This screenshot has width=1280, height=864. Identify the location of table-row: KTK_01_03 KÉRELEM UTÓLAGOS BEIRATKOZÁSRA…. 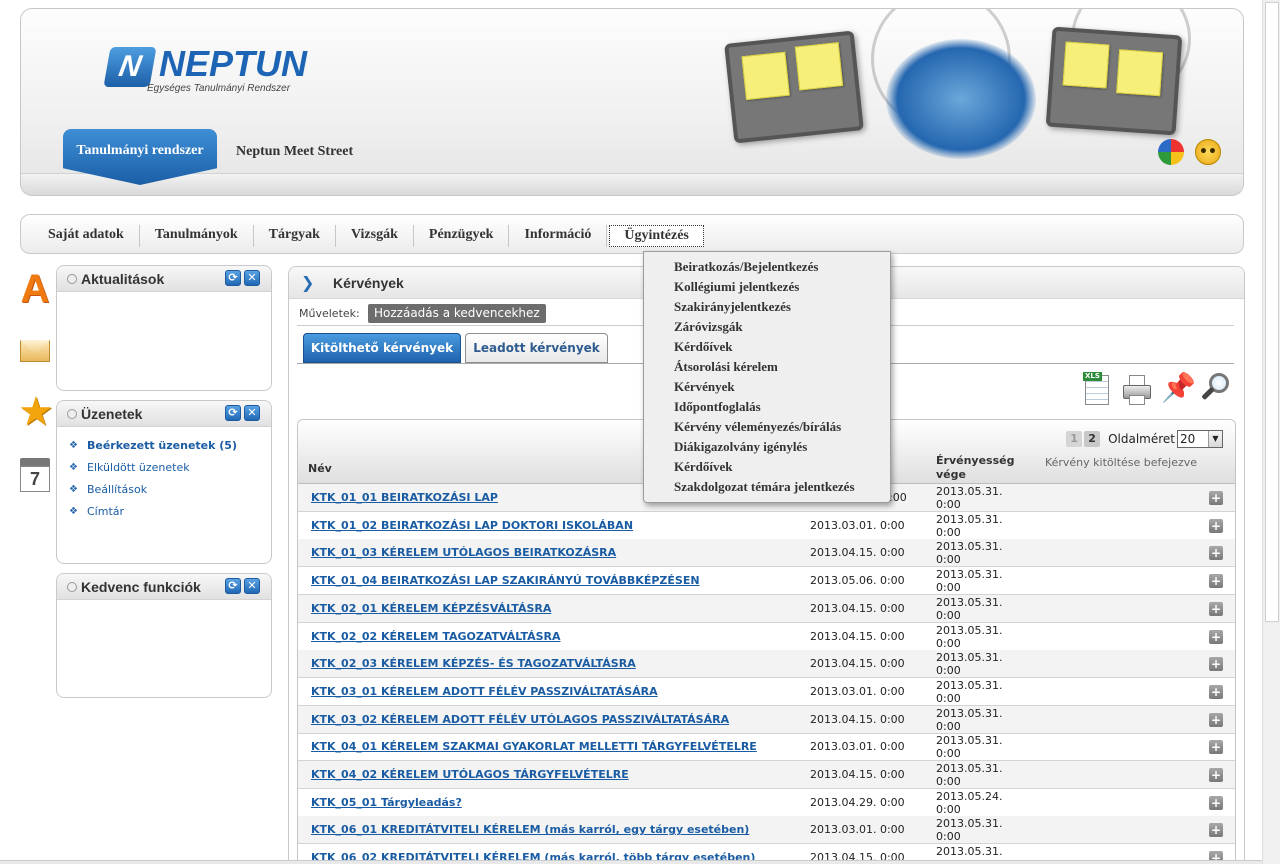
(766, 553).